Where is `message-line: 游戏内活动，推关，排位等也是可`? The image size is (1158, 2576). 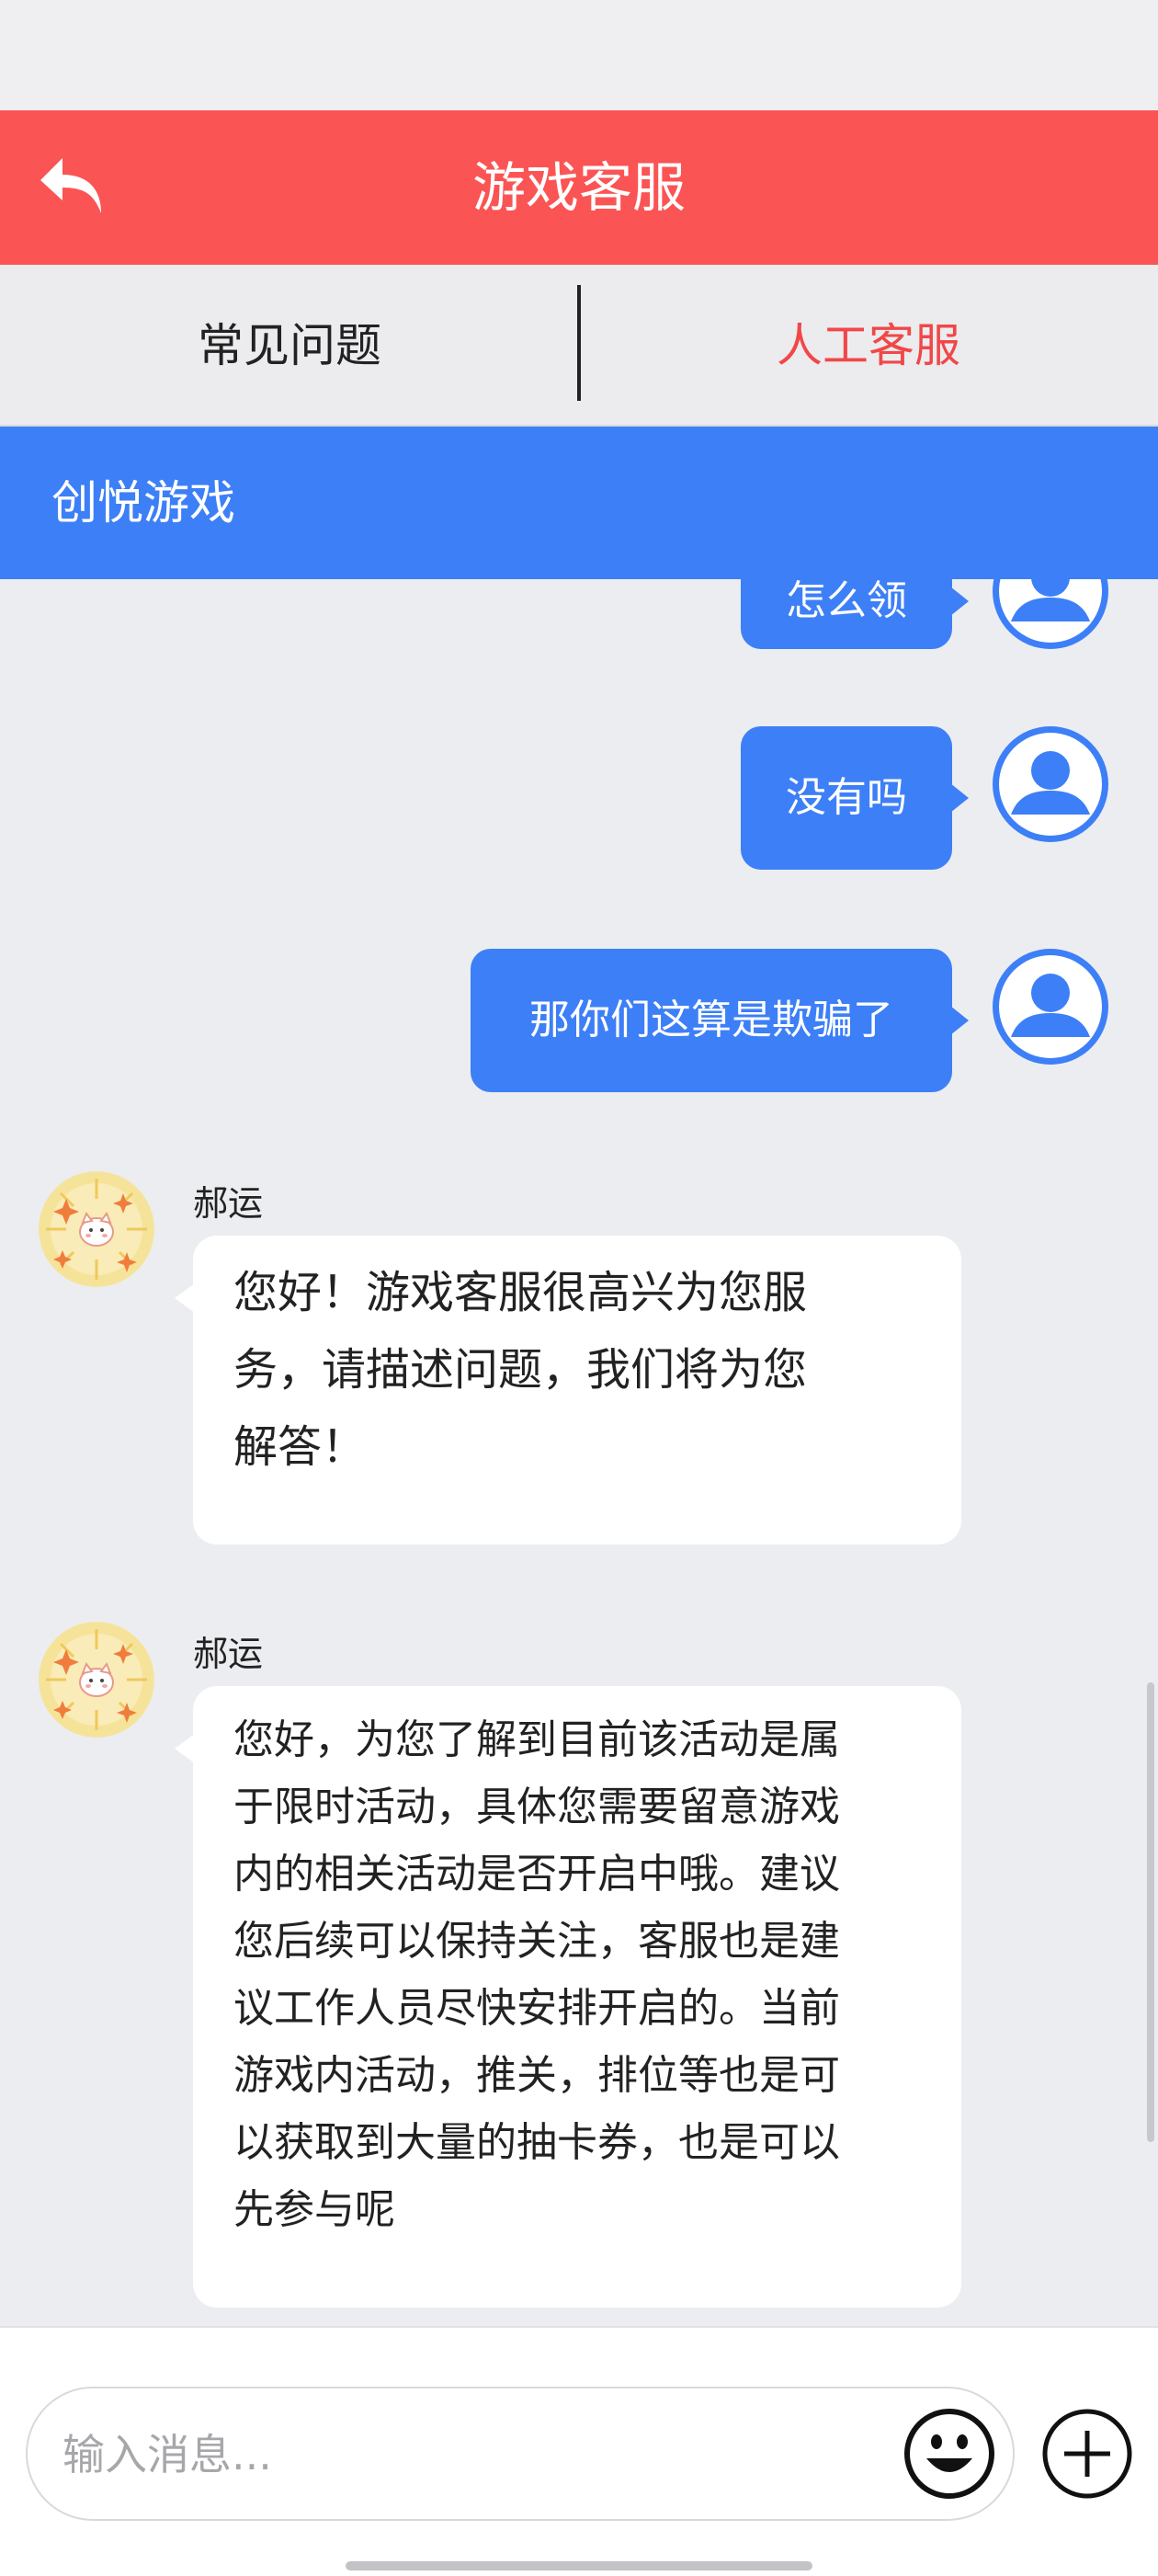 message-line: 游戏内活动，推关，排位等也是可 is located at coordinates (536, 2075).